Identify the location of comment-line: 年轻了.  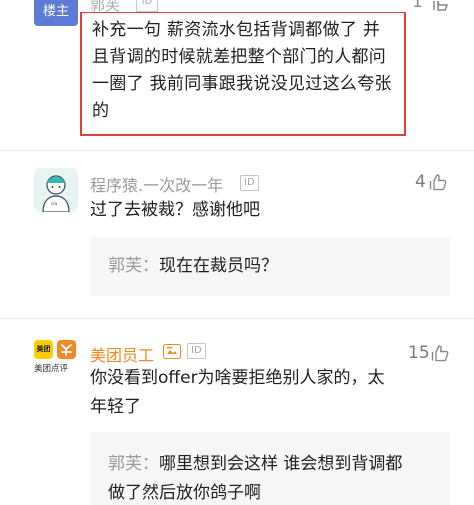
(115, 407).